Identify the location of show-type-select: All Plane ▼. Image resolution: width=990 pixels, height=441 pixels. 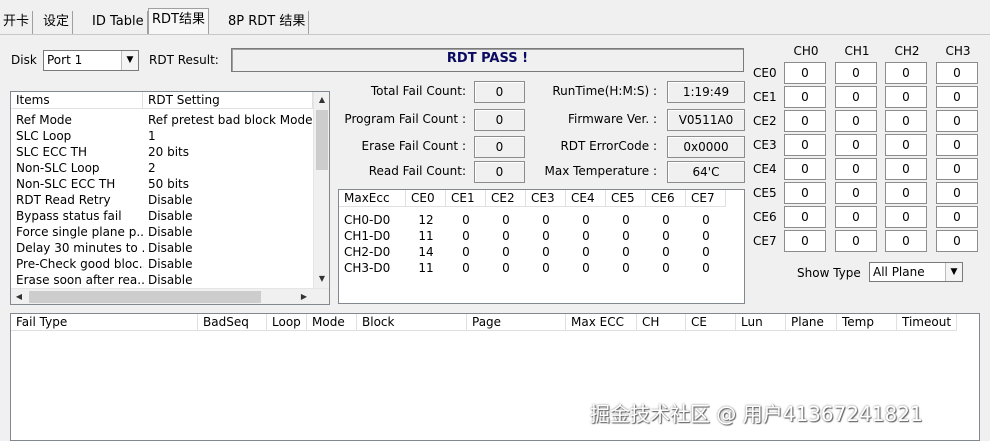
(916, 272).